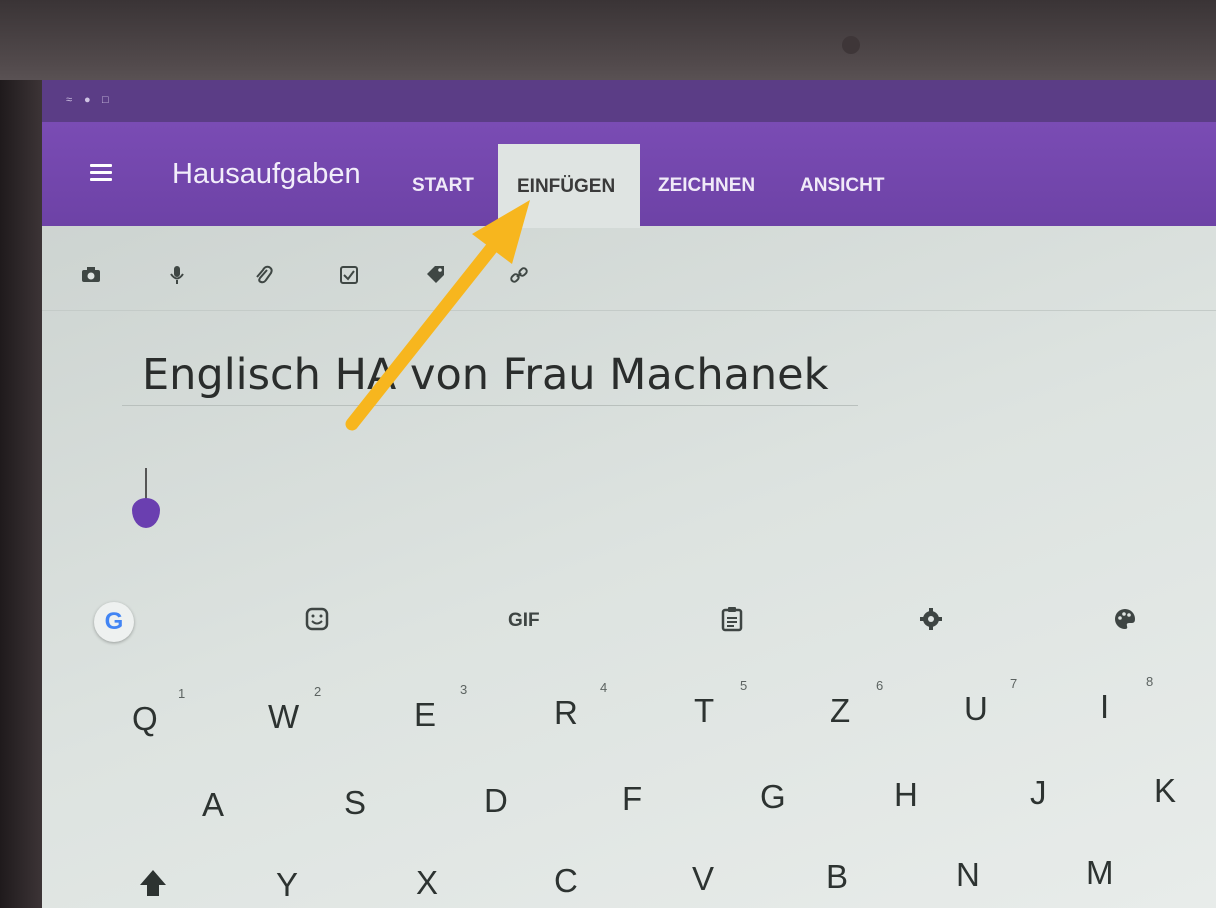 This screenshot has height=908, width=1216. What do you see at coordinates (146, 485) in the screenshot?
I see `text-cursor` at bounding box center [146, 485].